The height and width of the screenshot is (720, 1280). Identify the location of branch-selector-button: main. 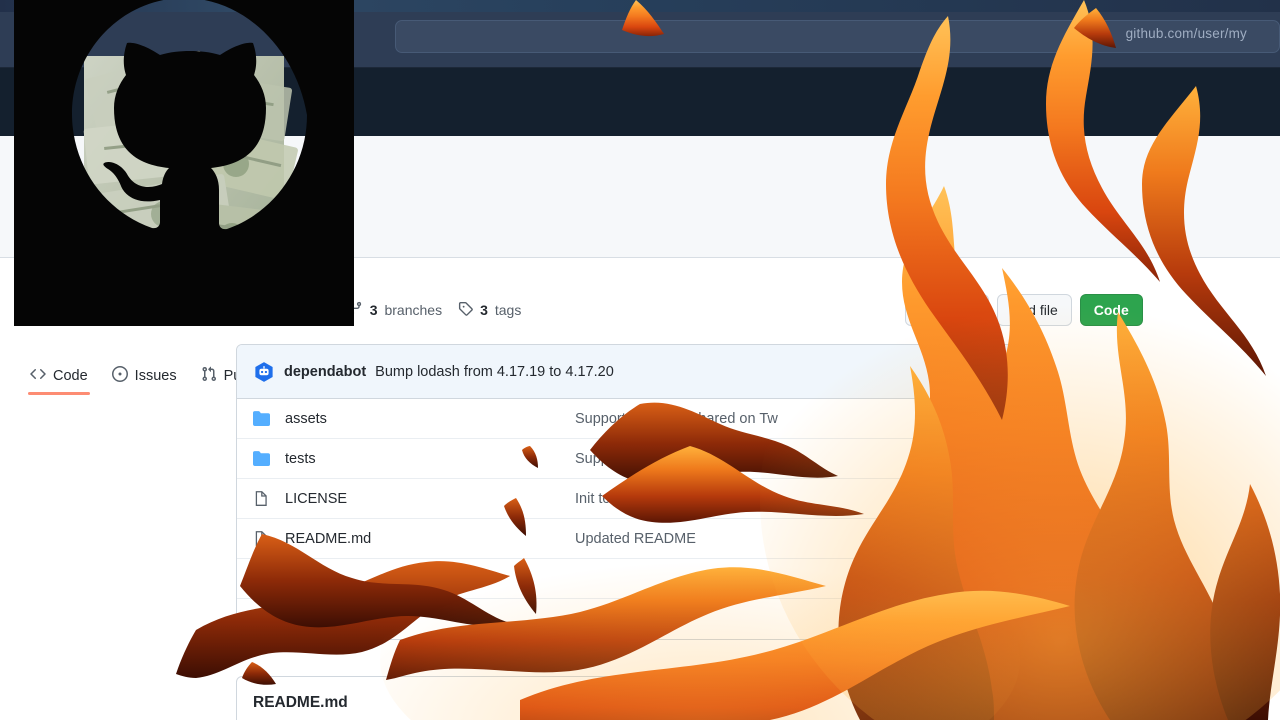
(284, 310).